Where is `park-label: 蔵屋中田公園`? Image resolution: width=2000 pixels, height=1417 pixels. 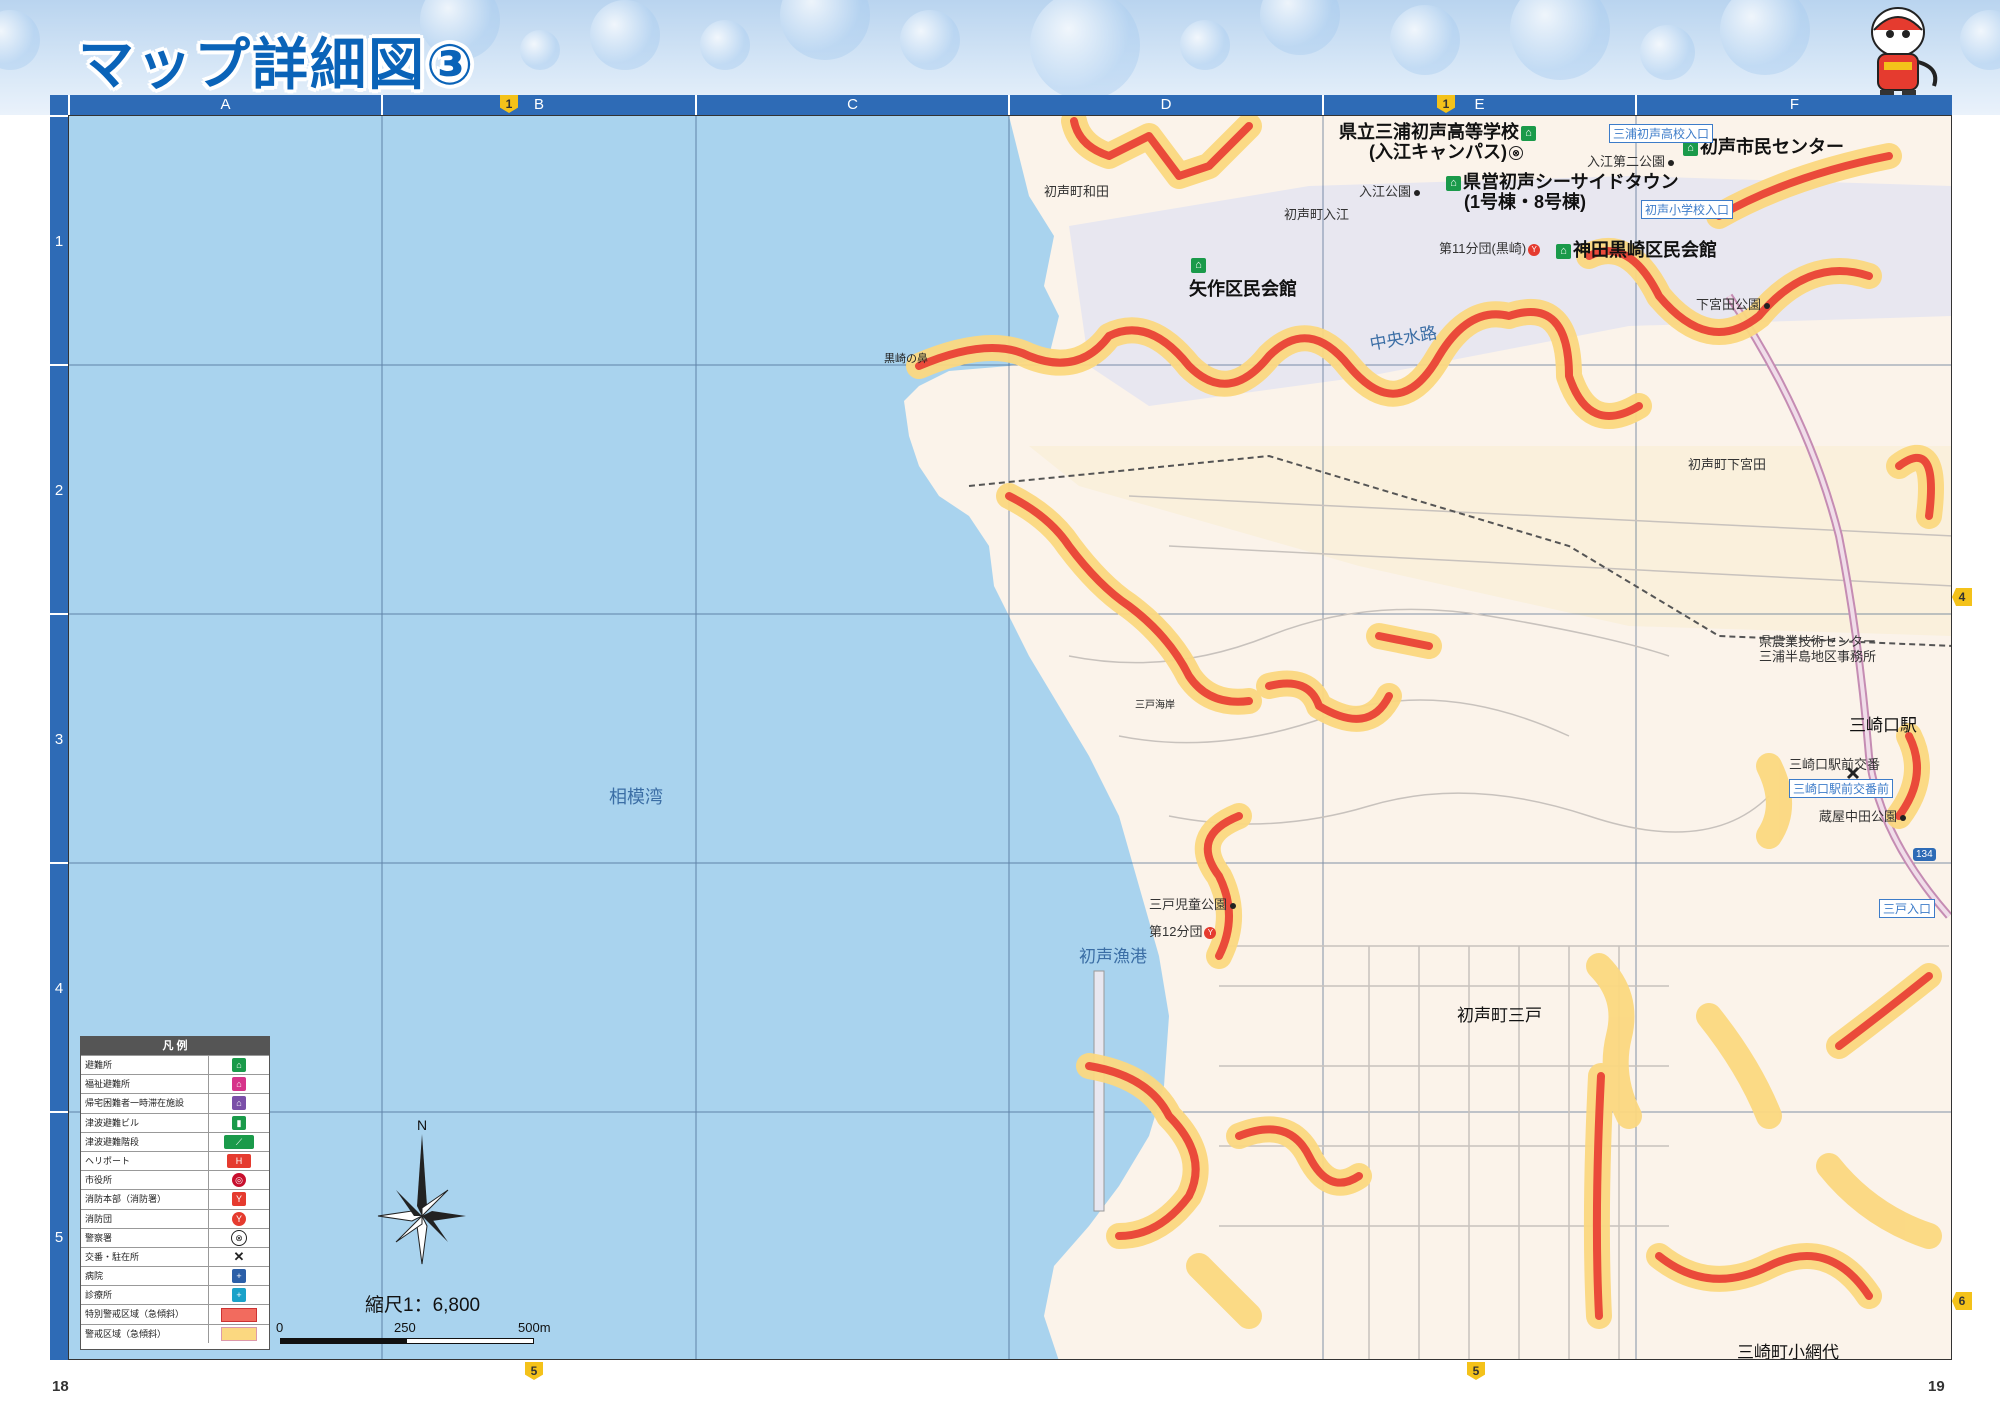 park-label: 蔵屋中田公園 is located at coordinates (1864, 815).